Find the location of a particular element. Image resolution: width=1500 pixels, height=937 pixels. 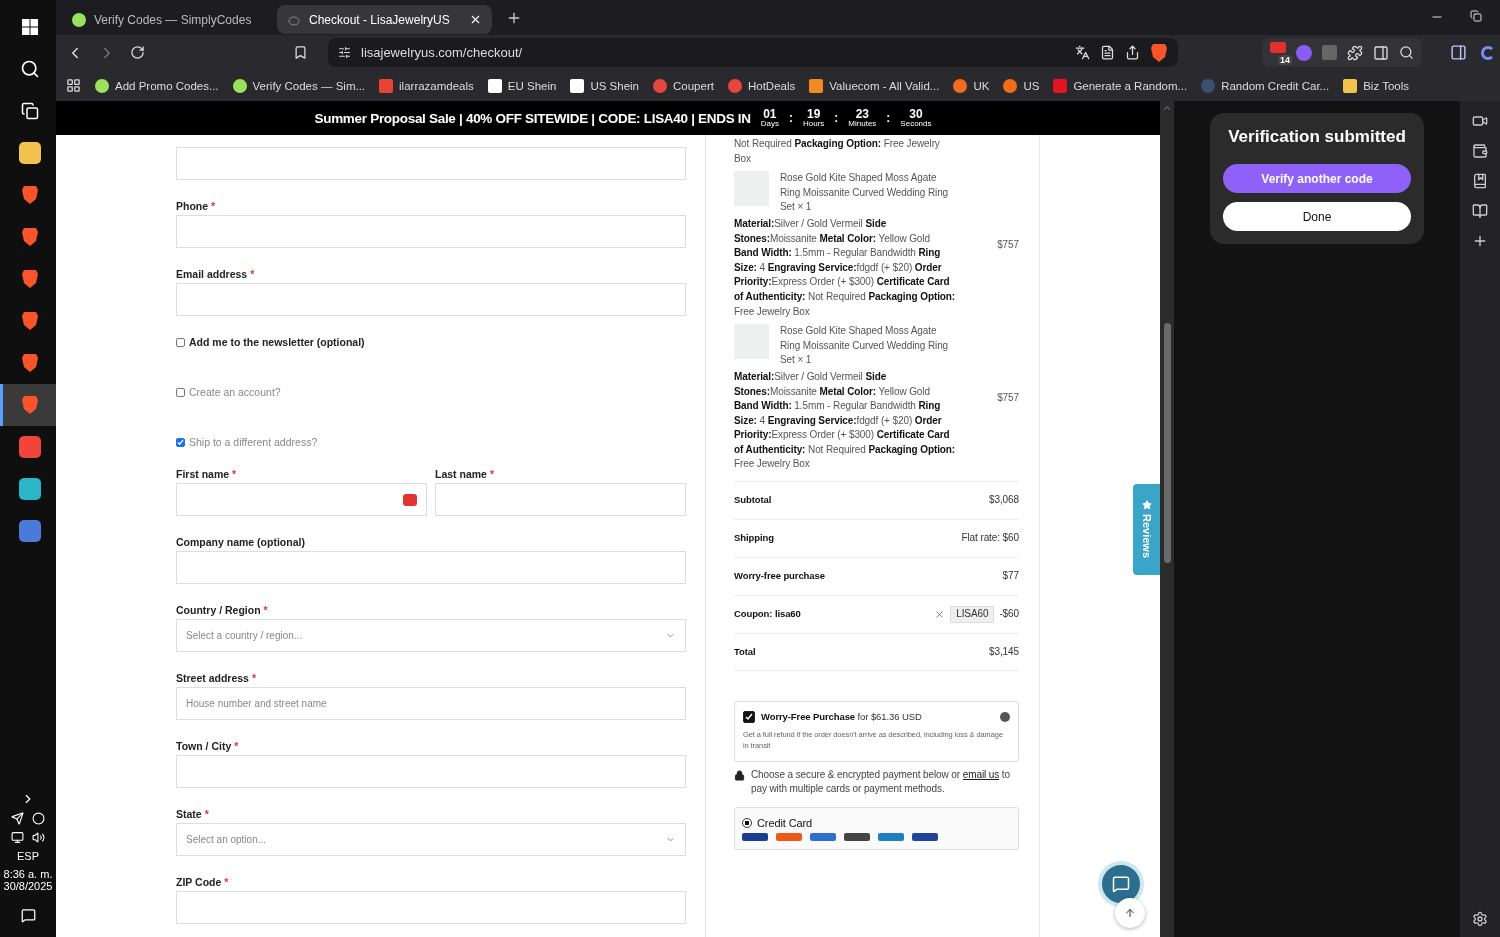

address-bar: lisajewelryus.com/checkout/ is located at coordinates (753, 52).